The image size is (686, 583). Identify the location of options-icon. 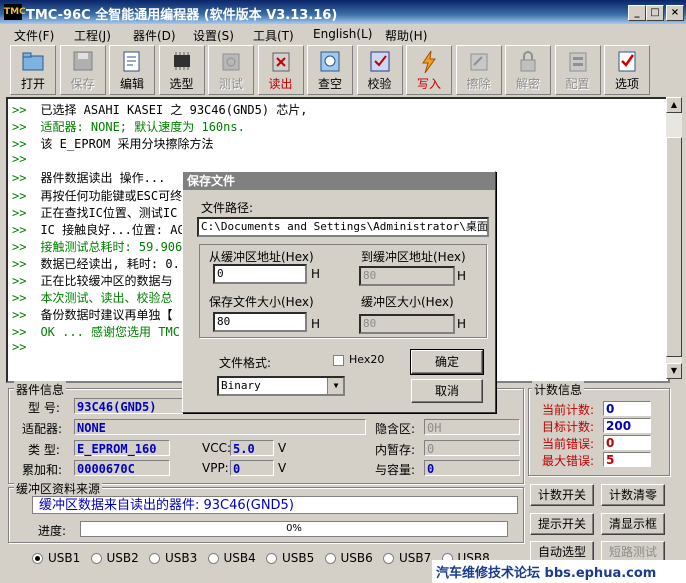
(627, 61).